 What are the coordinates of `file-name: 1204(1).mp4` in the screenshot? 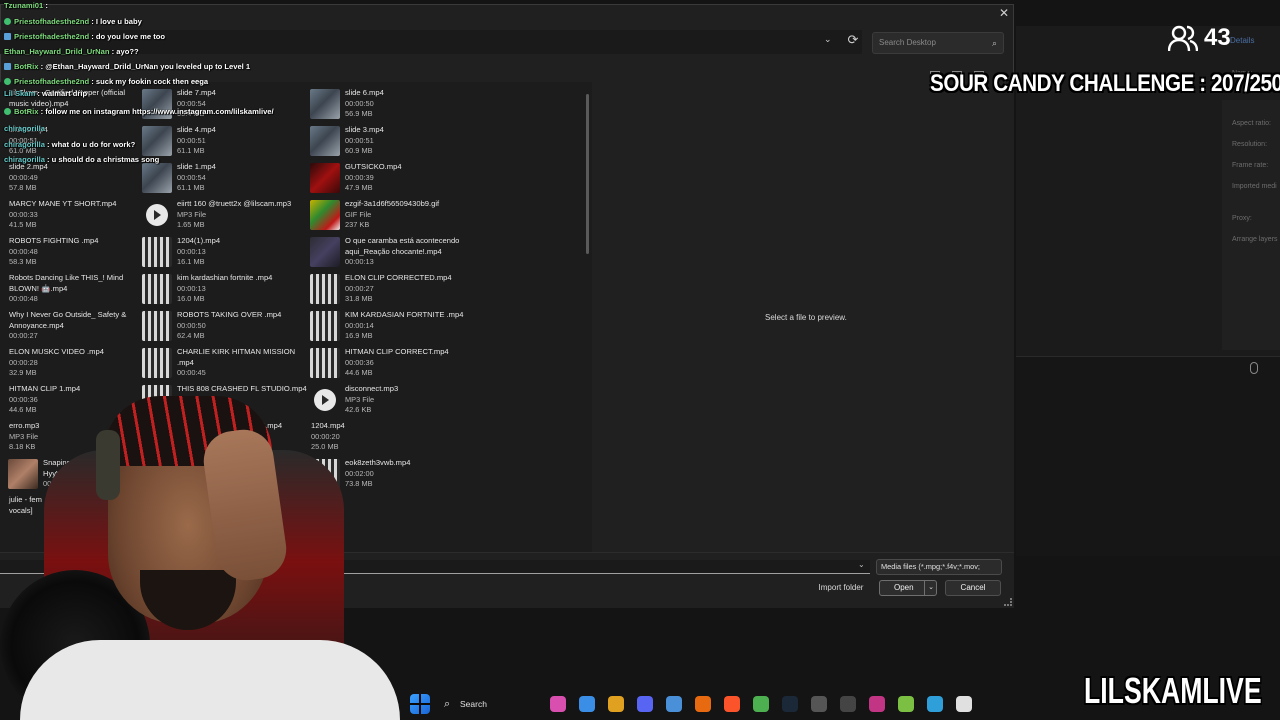 It's located at (199, 240).